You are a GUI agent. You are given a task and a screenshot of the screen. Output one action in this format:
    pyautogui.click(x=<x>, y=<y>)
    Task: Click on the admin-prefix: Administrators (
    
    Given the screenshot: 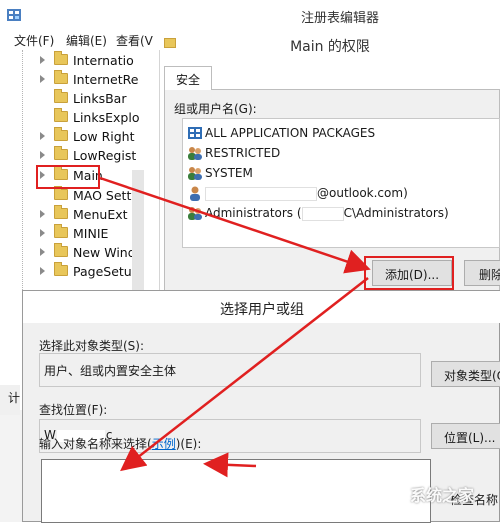 What is the action you would take?
    pyautogui.click(x=253, y=213)
    